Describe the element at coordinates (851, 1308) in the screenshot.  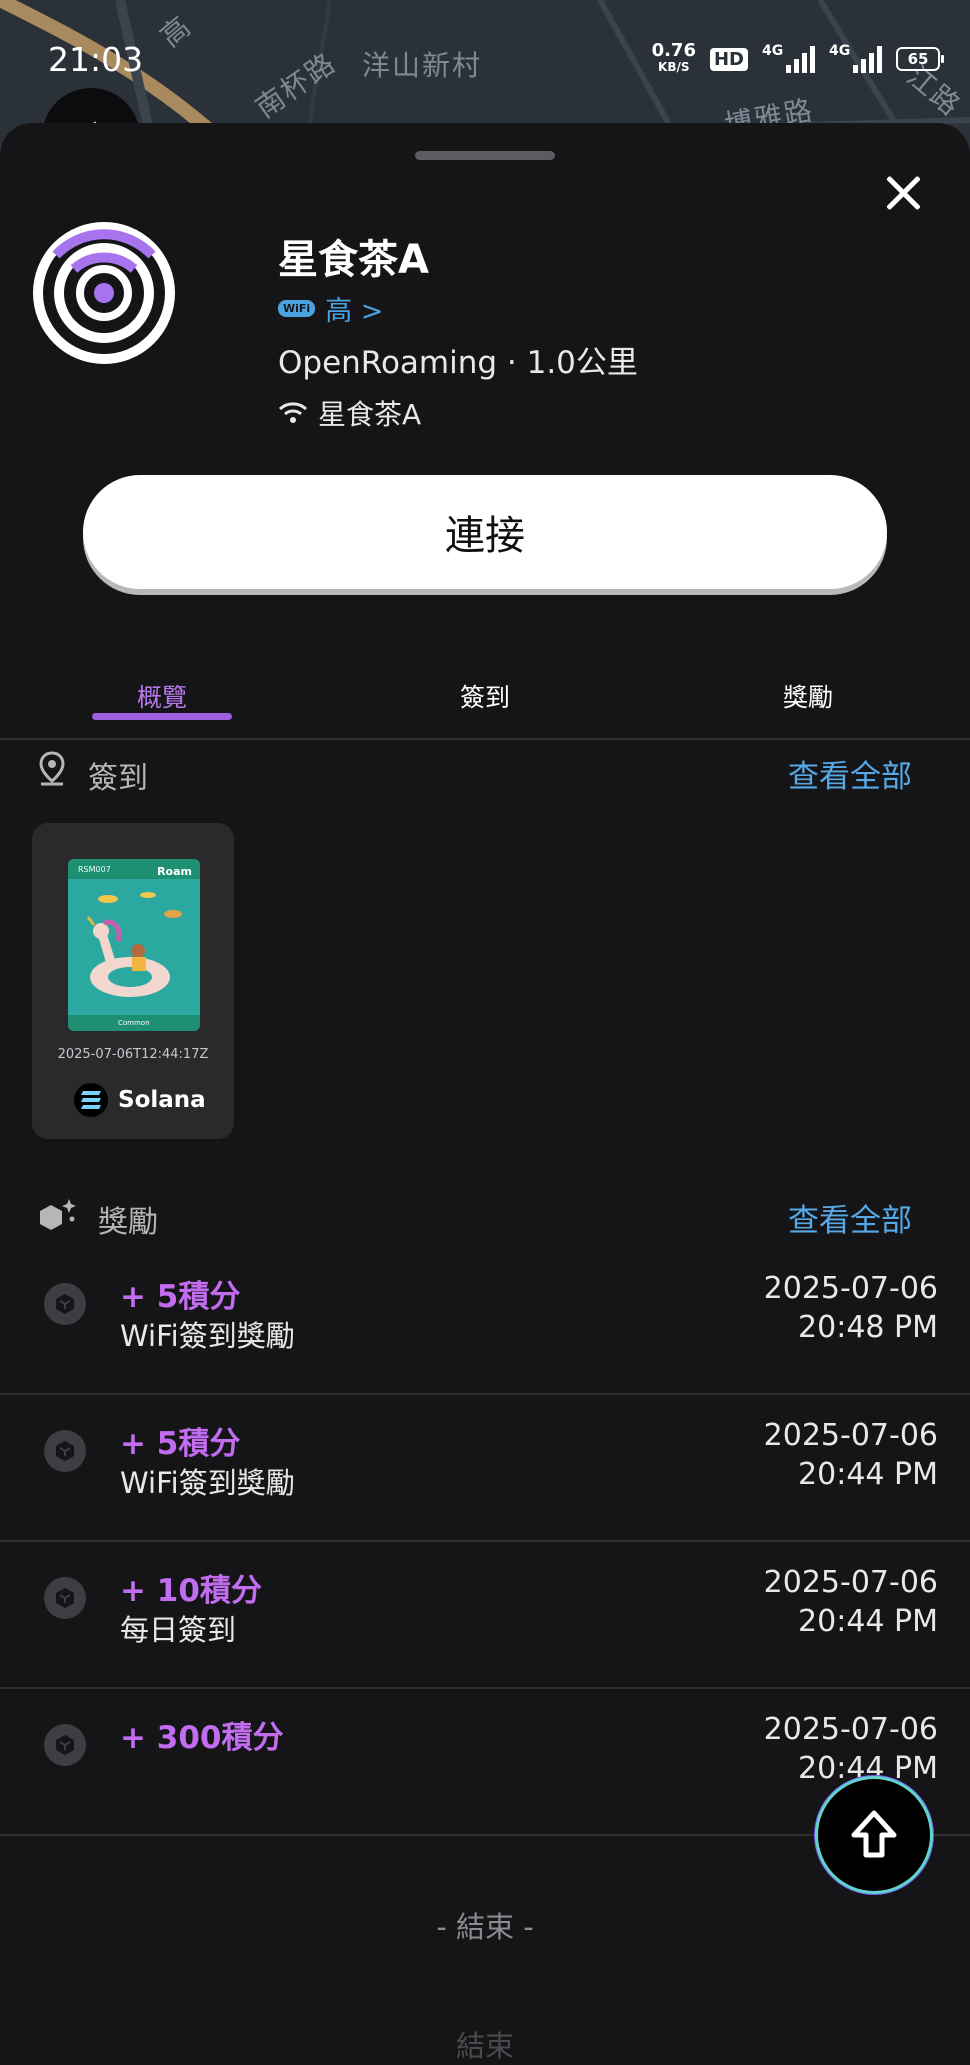
I see `reward-datetime: 2025-07-06 20:48 PM` at that location.